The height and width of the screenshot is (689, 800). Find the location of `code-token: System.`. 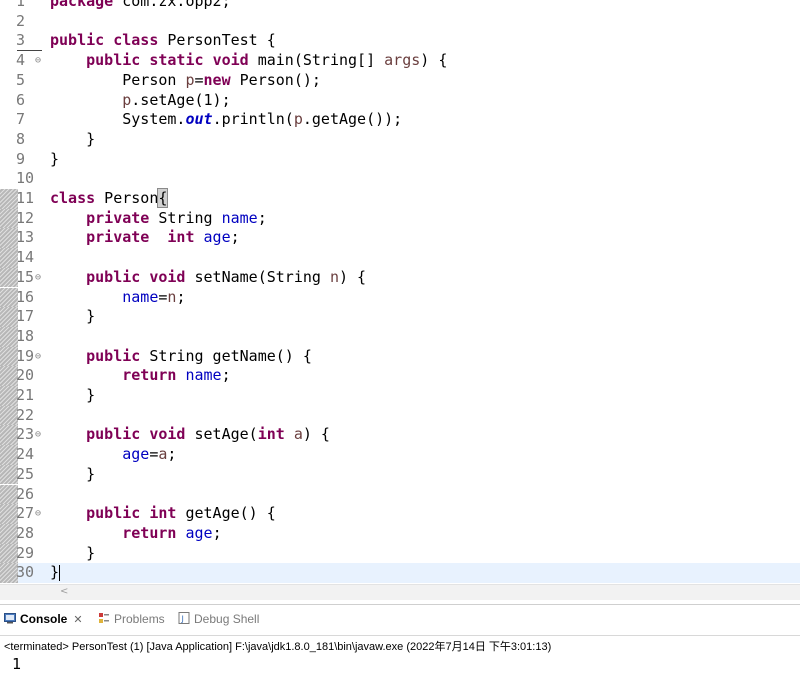

code-token: System. is located at coordinates (118, 119).